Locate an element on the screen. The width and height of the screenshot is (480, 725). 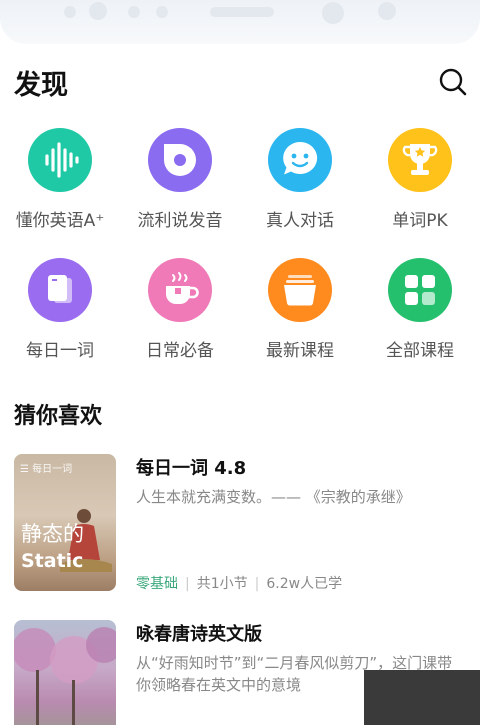
feature-new-courses: 最新课程 is located at coordinates (300, 315).